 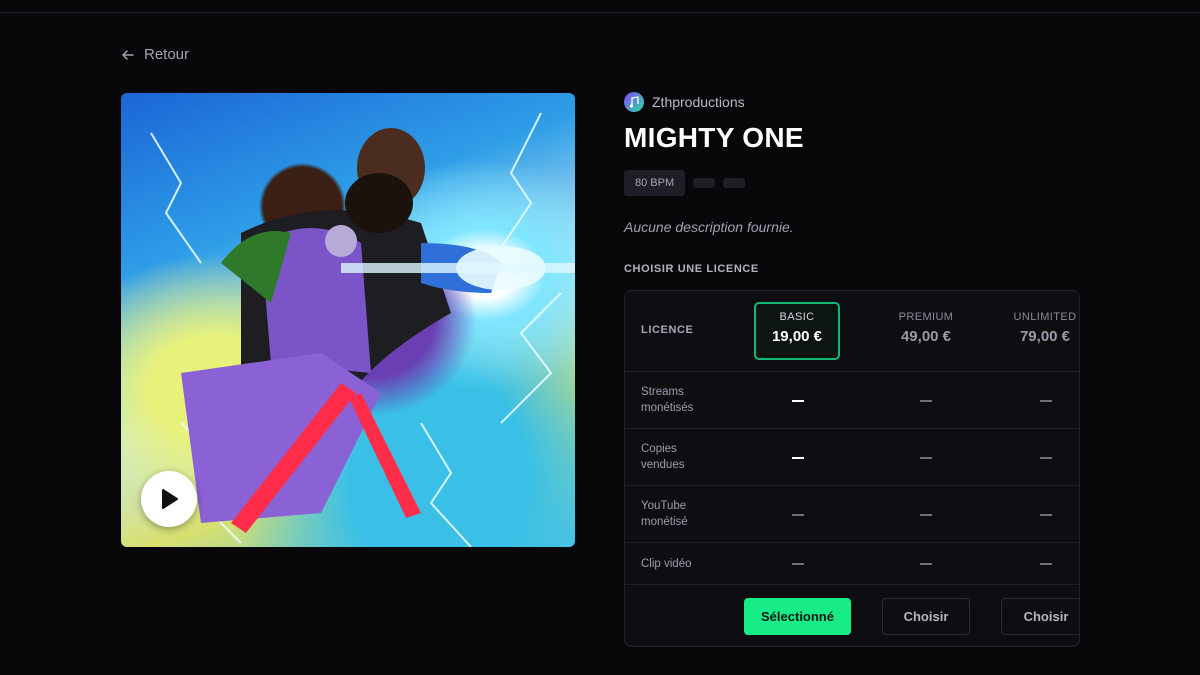 What do you see at coordinates (852, 457) in the screenshot?
I see `feature-row-copies: Copies vendues` at bounding box center [852, 457].